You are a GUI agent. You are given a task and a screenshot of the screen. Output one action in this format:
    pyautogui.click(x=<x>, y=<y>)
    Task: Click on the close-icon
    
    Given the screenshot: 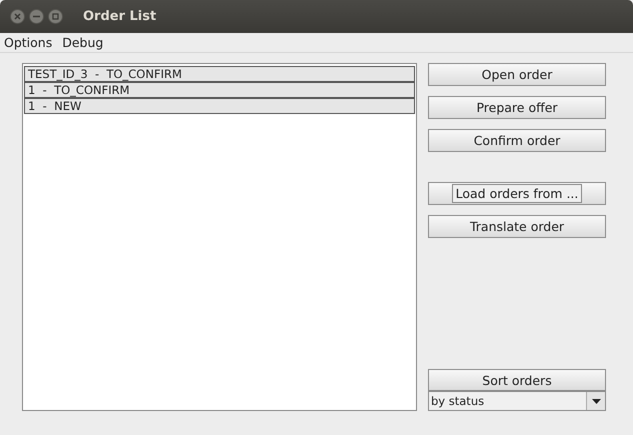 What is the action you would take?
    pyautogui.click(x=17, y=16)
    